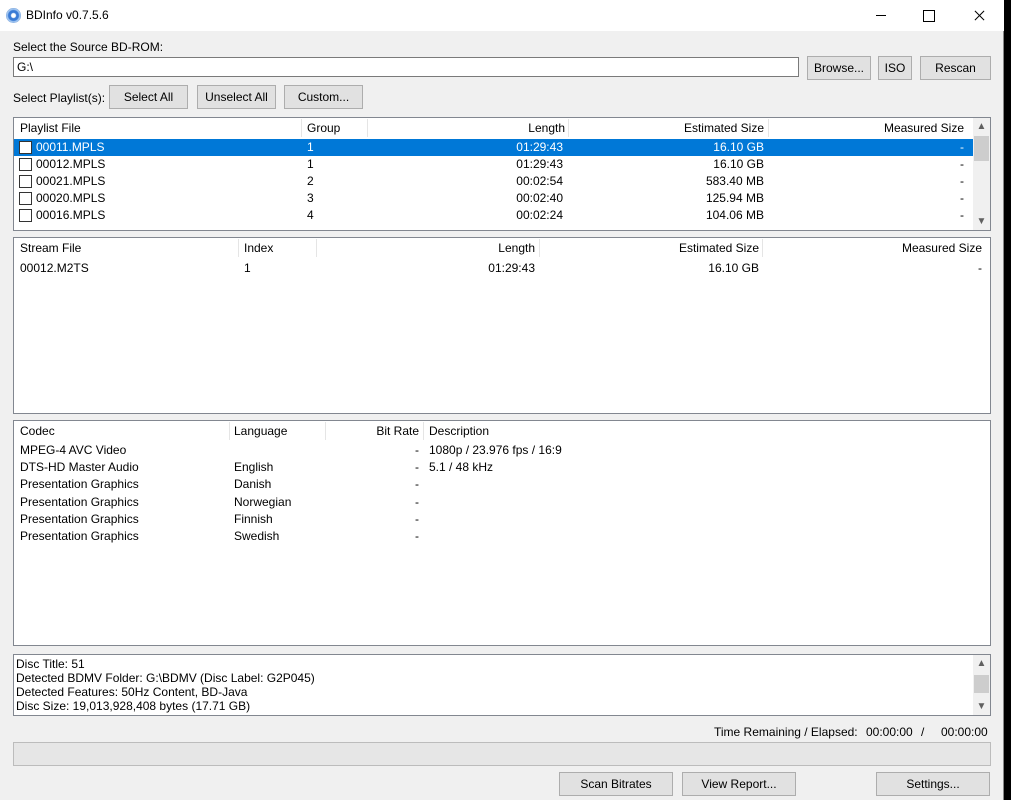 Image resolution: width=1011 pixels, height=800 pixels. What do you see at coordinates (881, 15) in the screenshot?
I see `minimize-button` at bounding box center [881, 15].